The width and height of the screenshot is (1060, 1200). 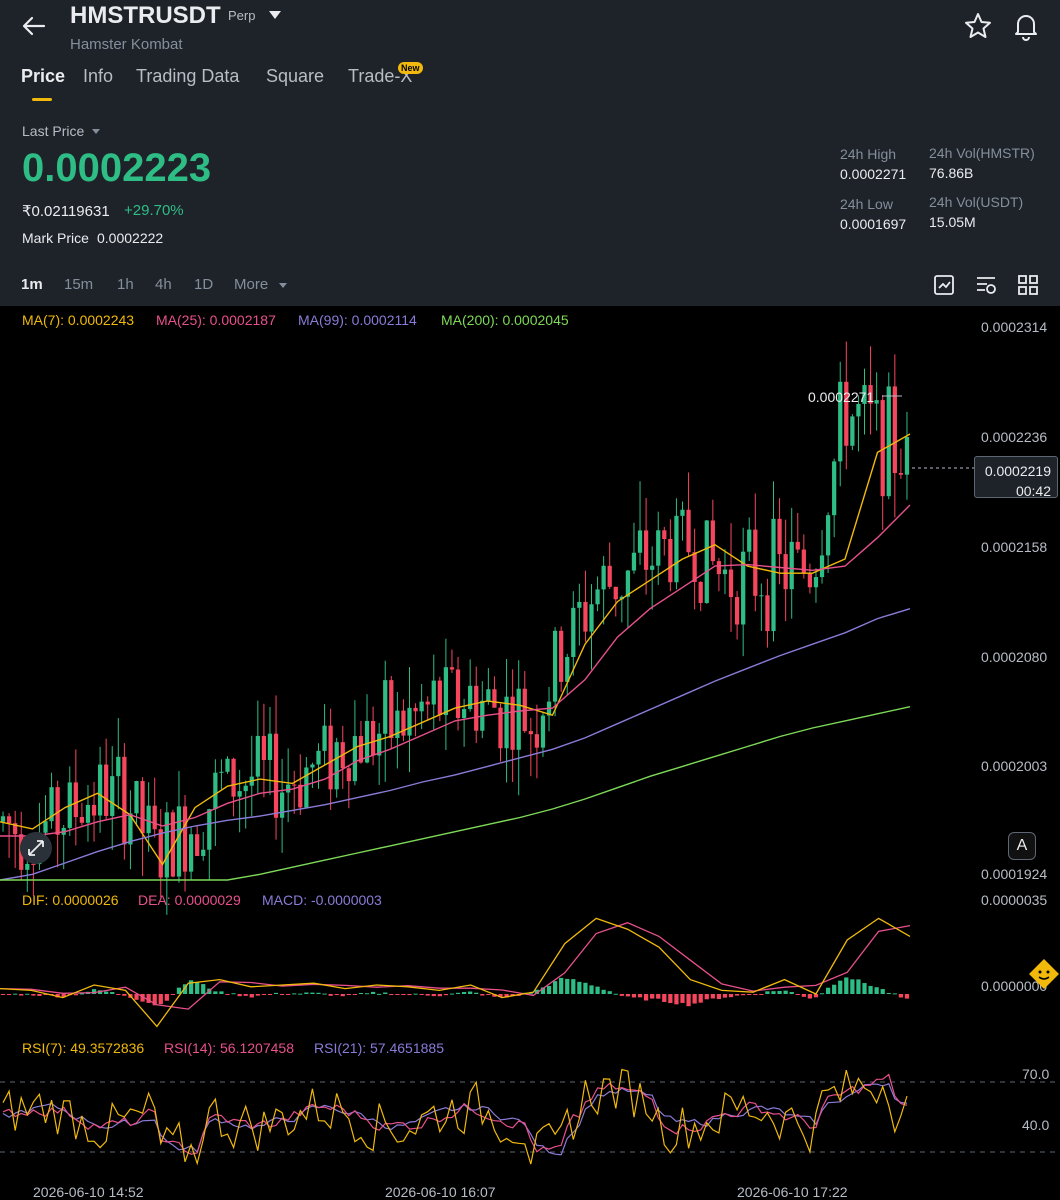 What do you see at coordinates (1022, 846) in the screenshot?
I see `auto-scale-button: A` at bounding box center [1022, 846].